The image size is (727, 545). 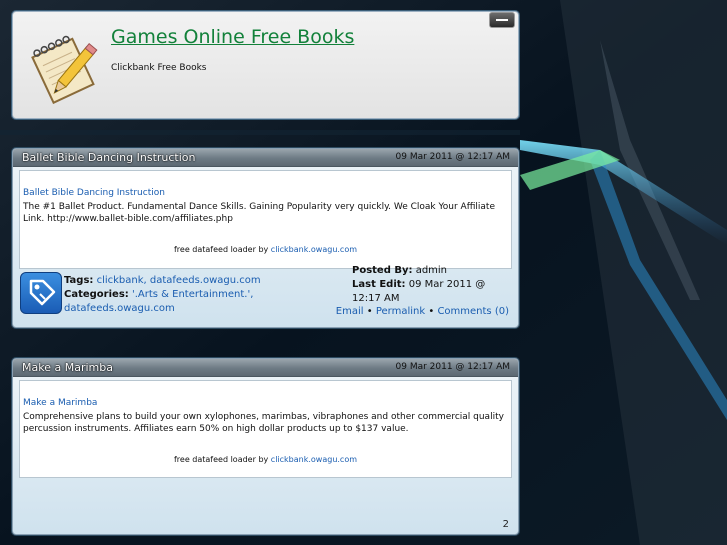 I want to click on post-link: Ballet Bible Dancing Instruction, so click(x=94, y=193).